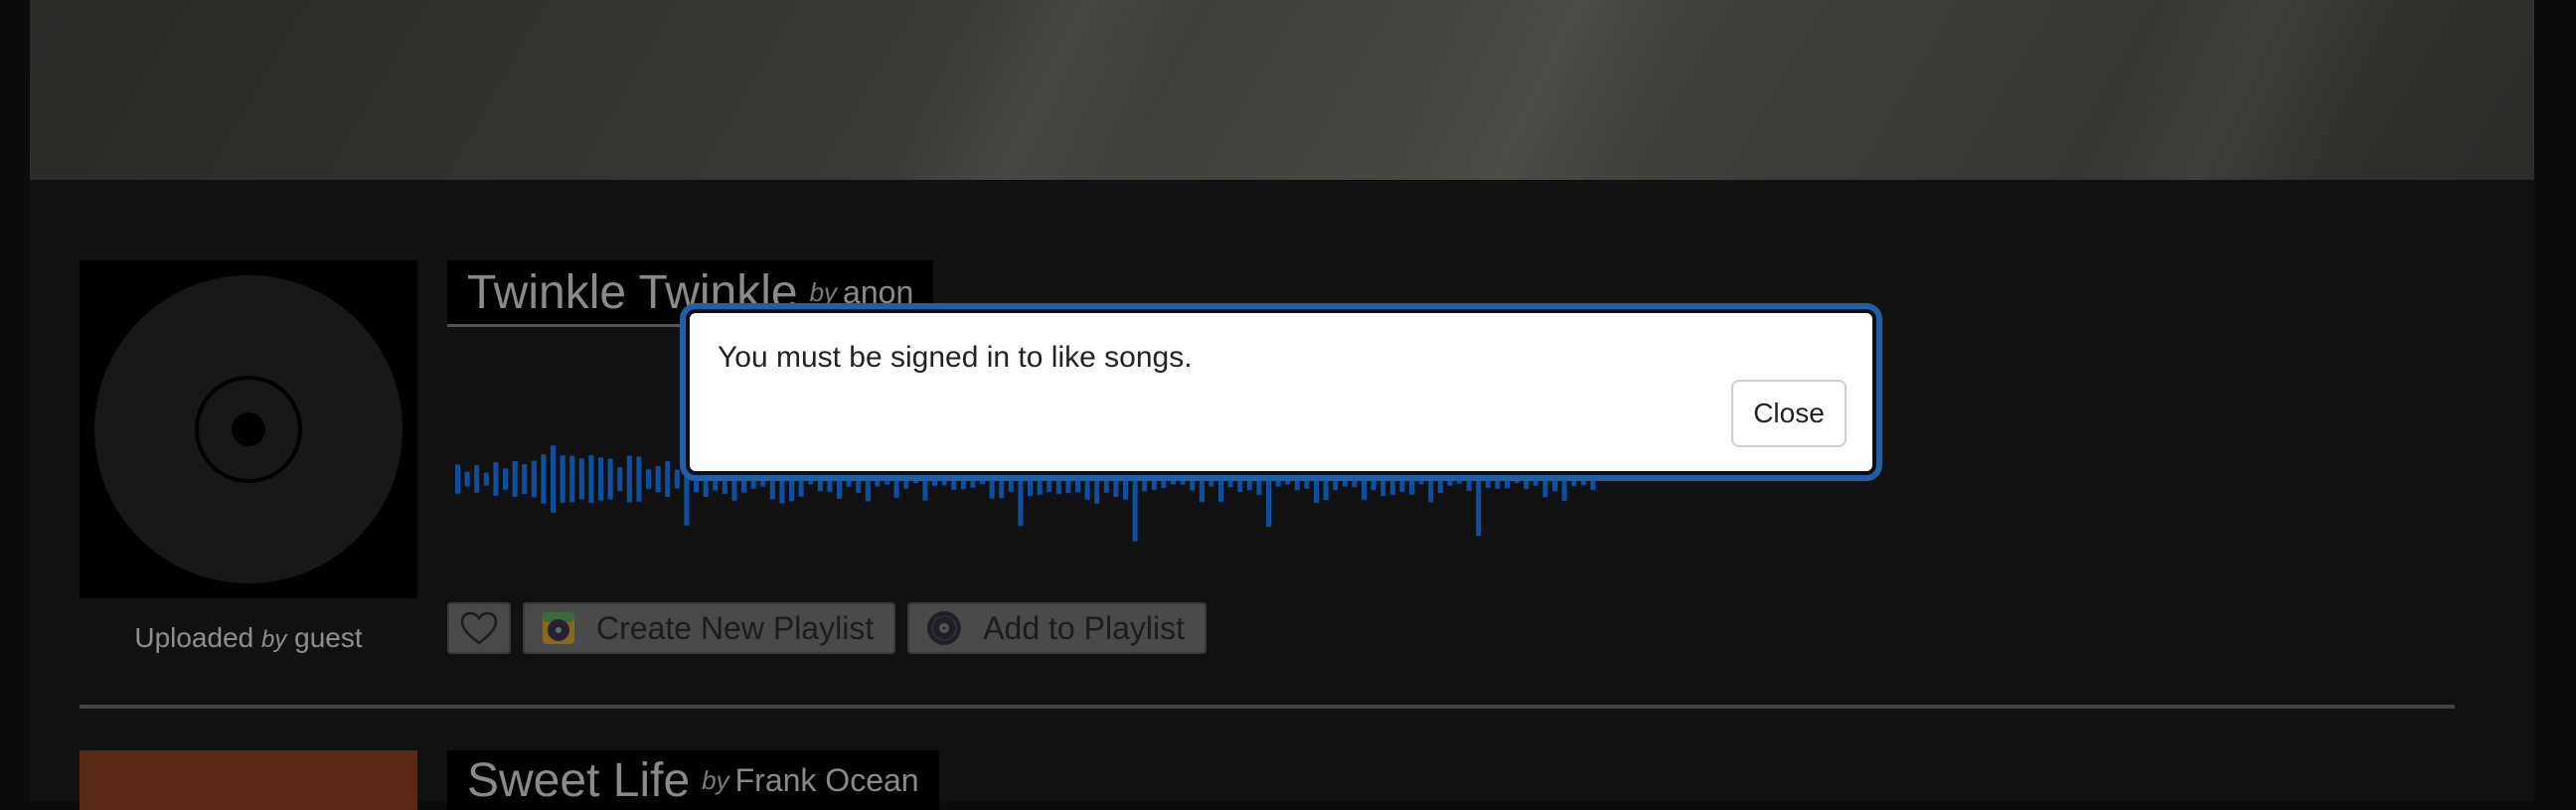  What do you see at coordinates (955, 358) in the screenshot?
I see `alert-message: You must be signed in to like songs.` at bounding box center [955, 358].